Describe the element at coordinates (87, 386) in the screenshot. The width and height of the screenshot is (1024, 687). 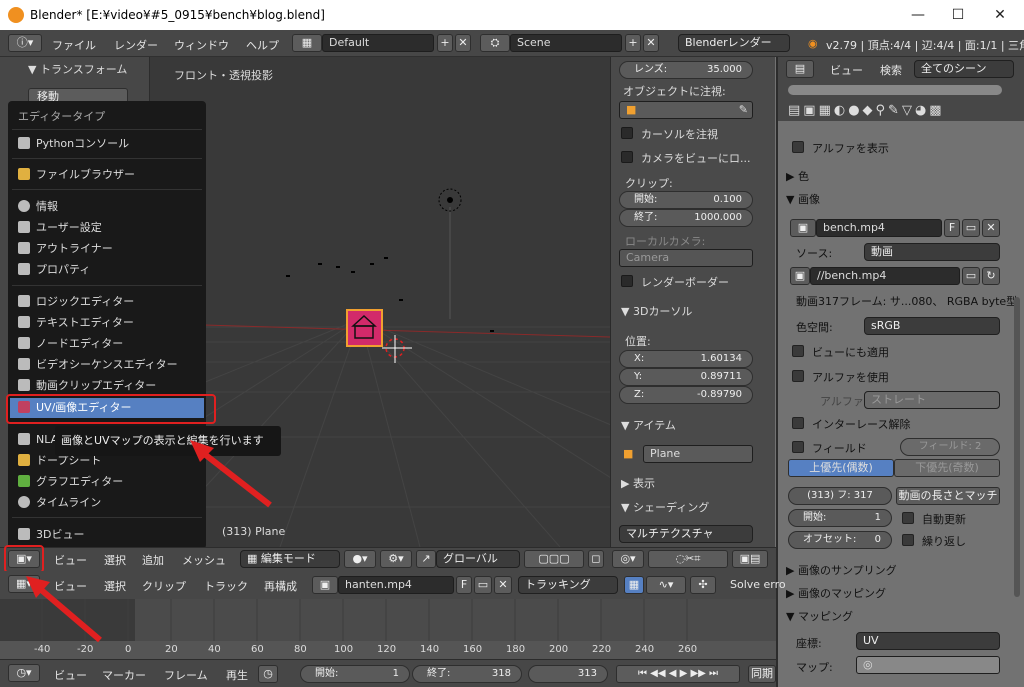
I see `menu-item-clip-editor: 動画クリップエディター` at that location.